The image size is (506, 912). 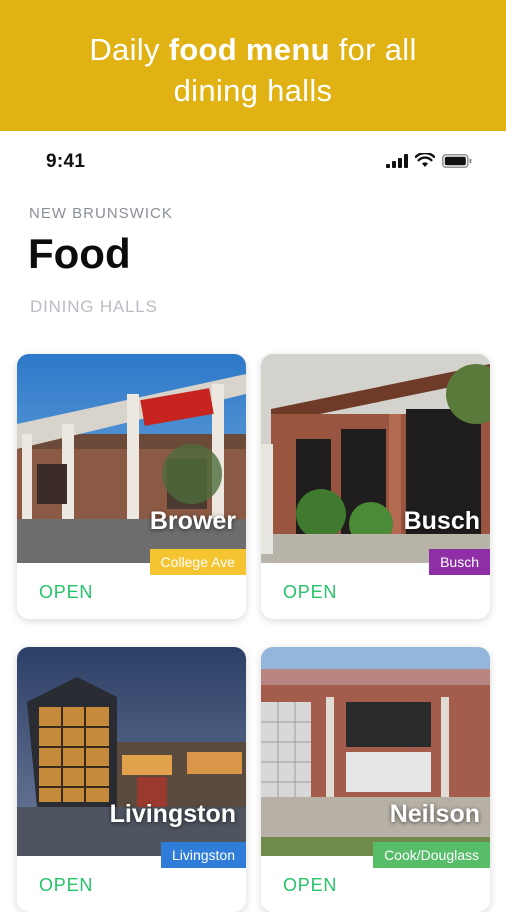 I want to click on battery-icon, so click(x=457, y=160).